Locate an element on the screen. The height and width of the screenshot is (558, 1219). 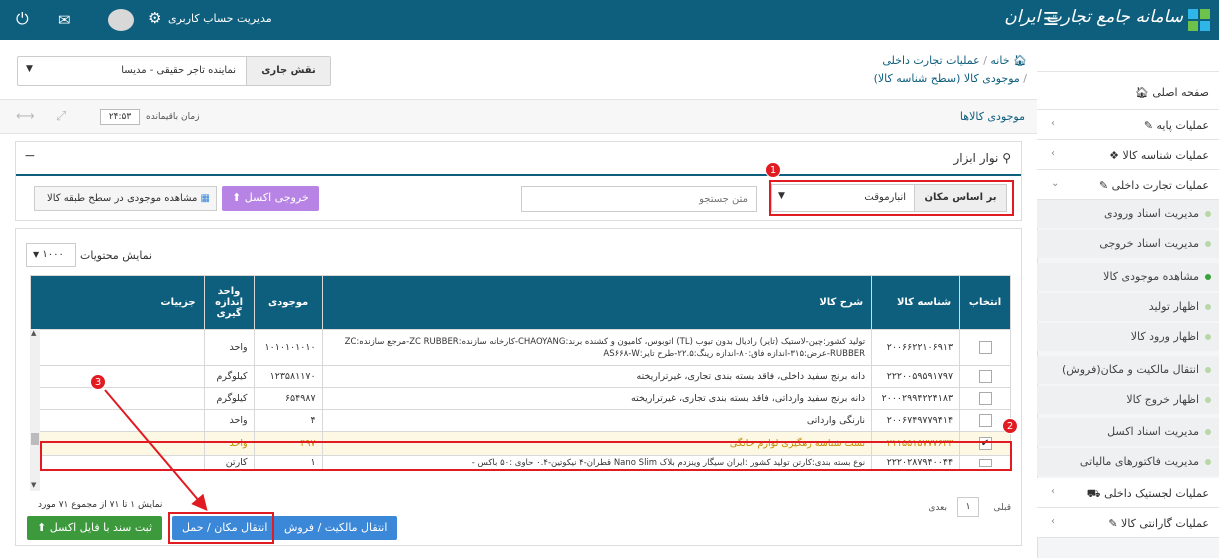
cell-id: ۲۲۲۰۰۵۹۵۹۱۷۹۷ is located at coordinates (916, 376).